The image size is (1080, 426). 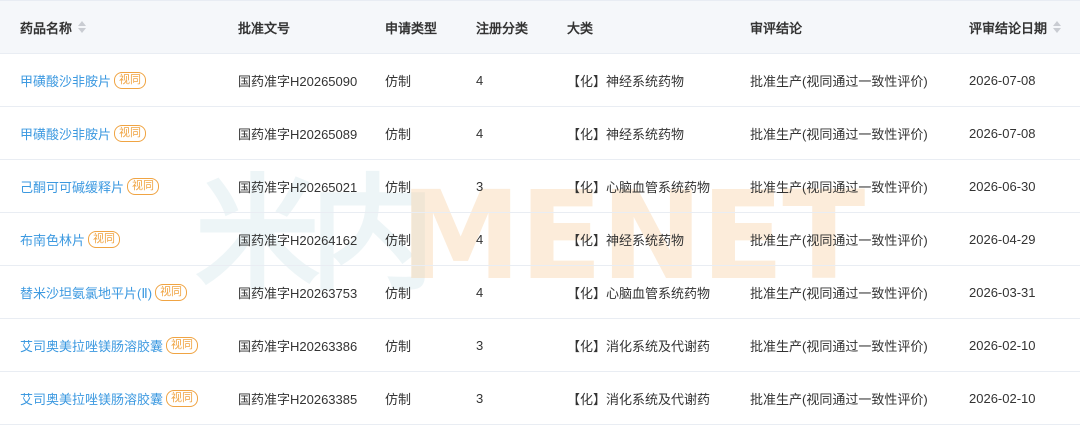 I want to click on header-date: 评审结论日期, so click(x=1015, y=27).